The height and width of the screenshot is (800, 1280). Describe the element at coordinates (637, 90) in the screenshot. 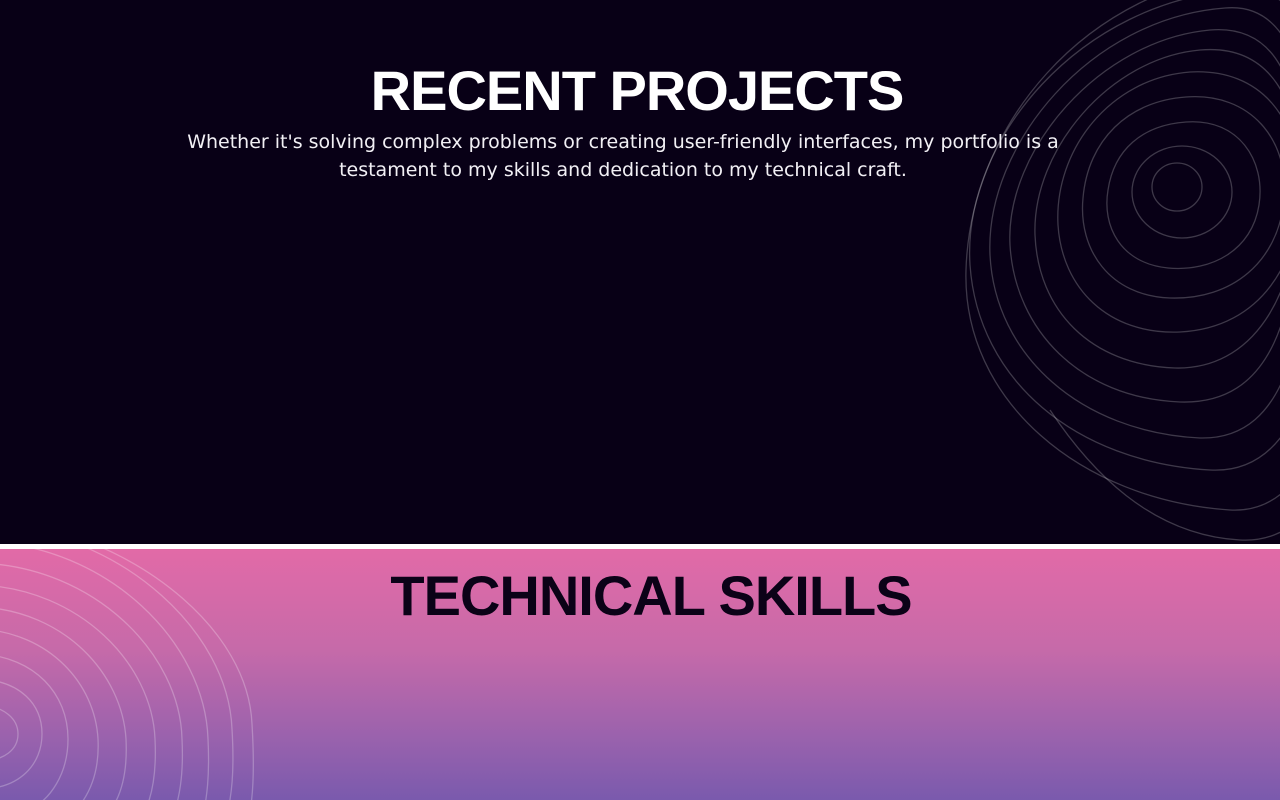

I see `recent-projects-title: RECENT PROJECTS` at that location.